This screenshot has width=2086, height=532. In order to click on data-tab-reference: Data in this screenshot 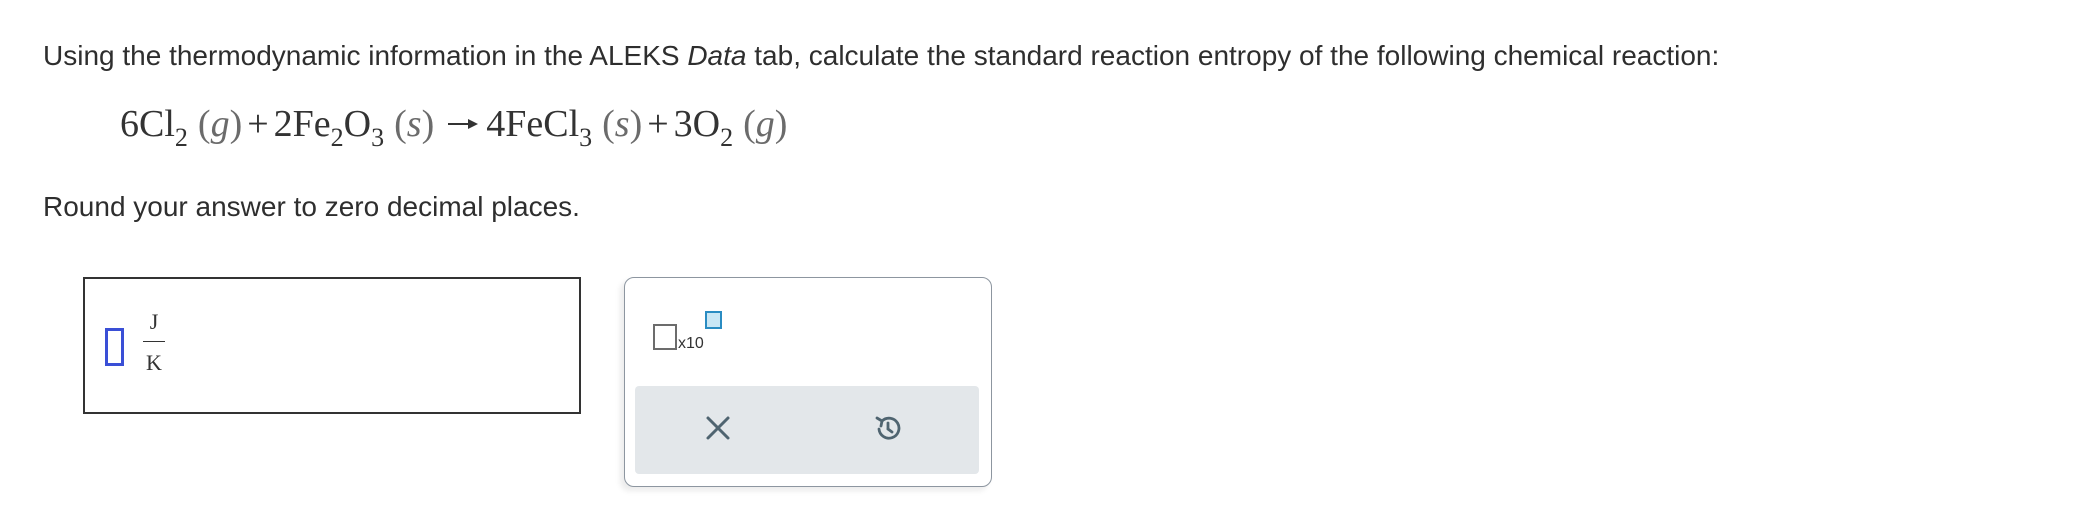, I will do `click(717, 55)`.